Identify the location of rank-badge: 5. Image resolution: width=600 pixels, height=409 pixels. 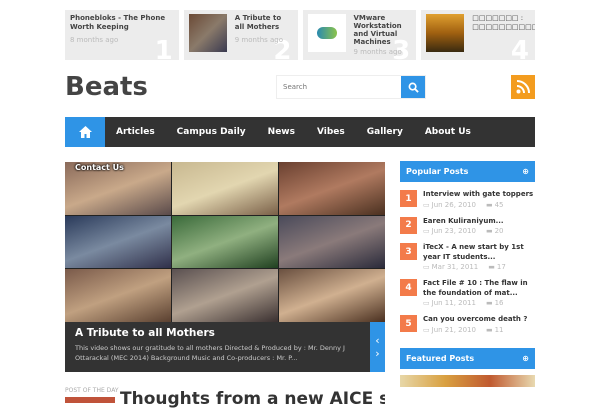
(408, 323).